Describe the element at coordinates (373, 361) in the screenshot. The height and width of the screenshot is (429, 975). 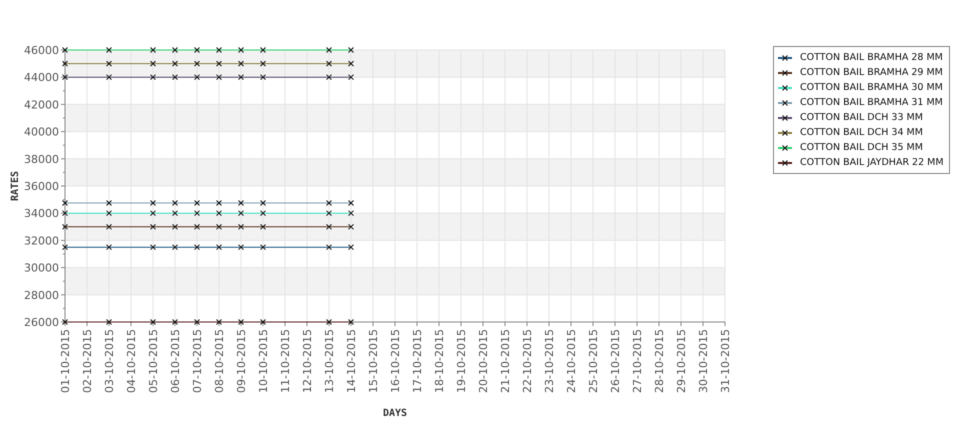
I see `x-tick-label: 15-10-2015` at that location.